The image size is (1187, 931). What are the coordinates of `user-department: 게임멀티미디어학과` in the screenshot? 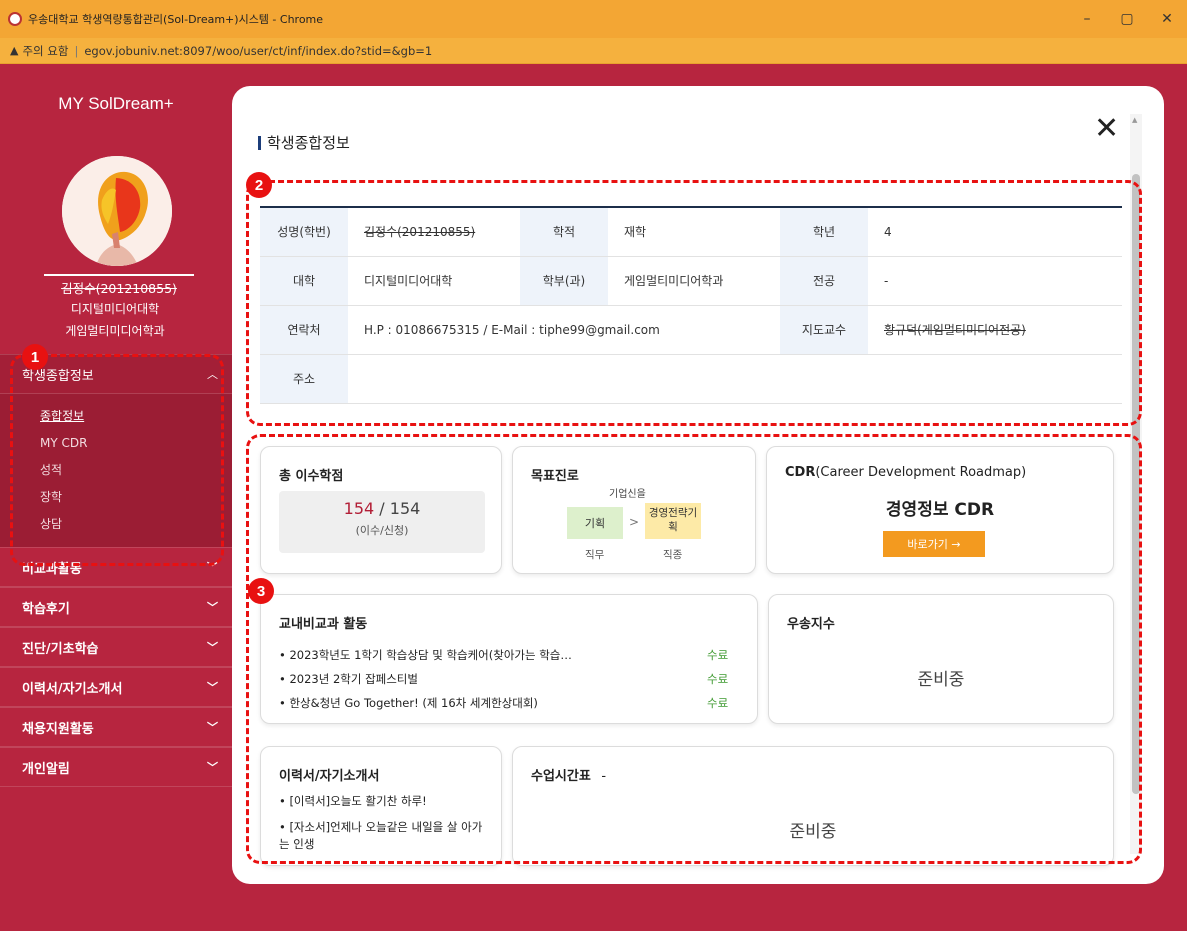 It's located at (115, 331).